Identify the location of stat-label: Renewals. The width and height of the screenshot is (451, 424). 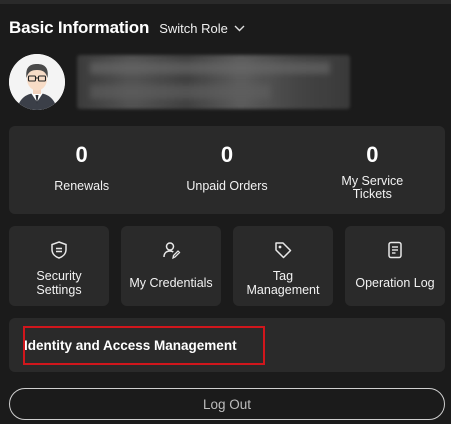
(82, 186).